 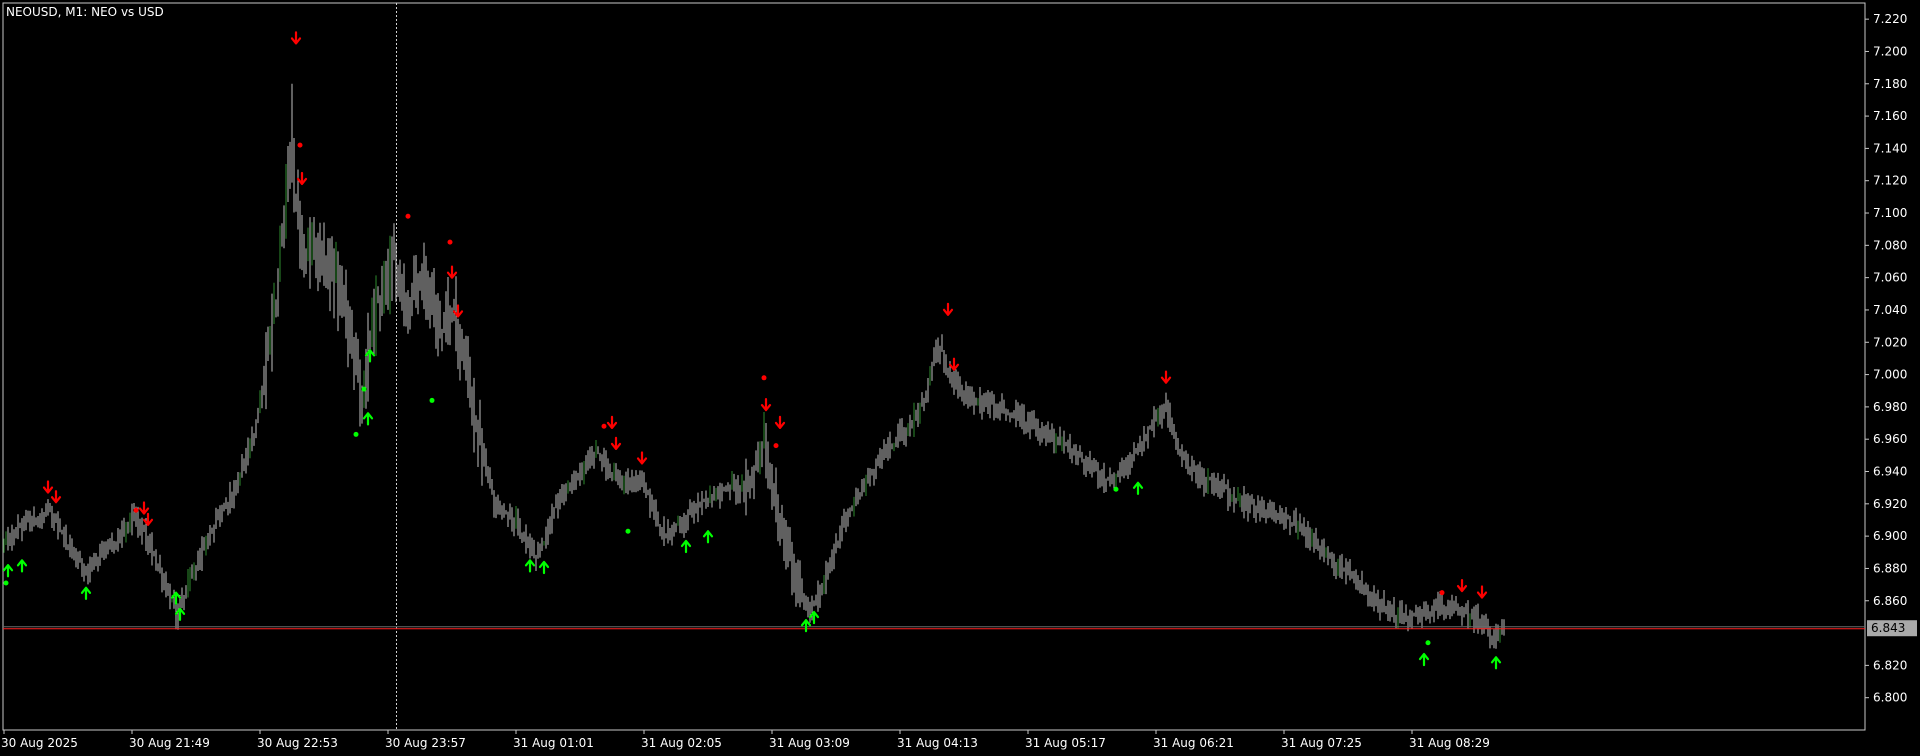 What do you see at coordinates (1888, 628) in the screenshot?
I see `current-price-label: 6.843` at bounding box center [1888, 628].